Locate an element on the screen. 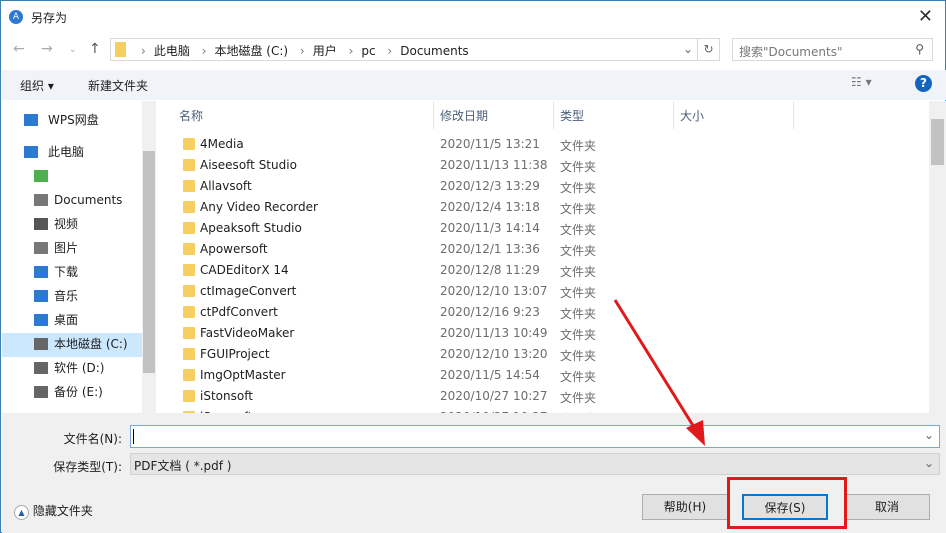  annotation-arrow is located at coordinates (659, 372).